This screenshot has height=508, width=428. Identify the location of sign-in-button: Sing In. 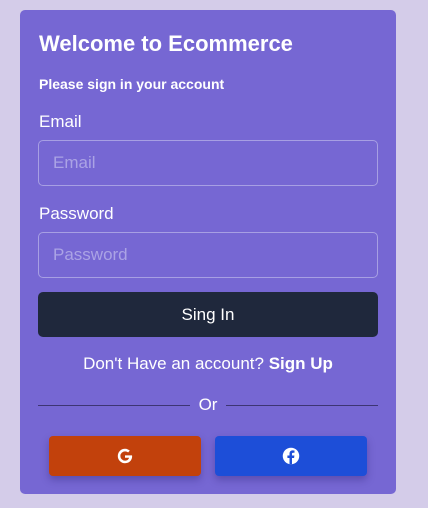
(208, 314).